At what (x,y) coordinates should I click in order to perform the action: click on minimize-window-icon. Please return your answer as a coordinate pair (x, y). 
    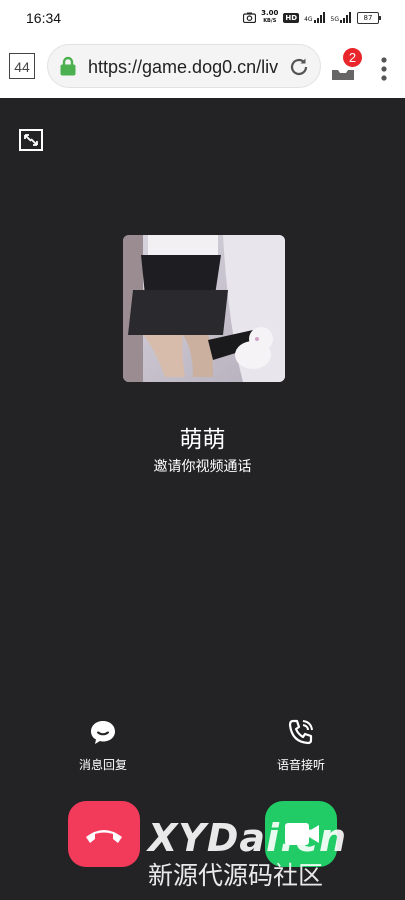
    Looking at the image, I should click on (31, 140).